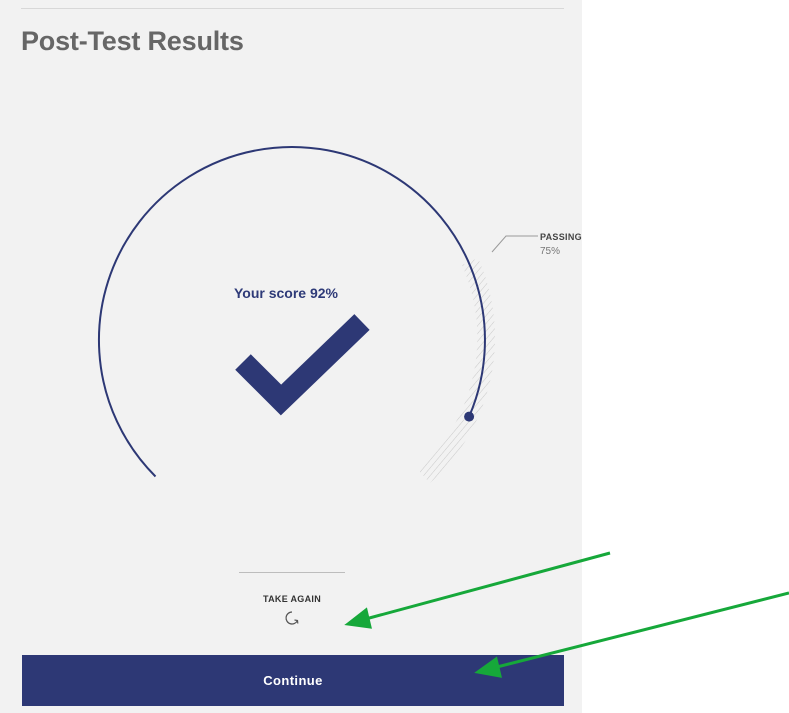  Describe the element at coordinates (550, 251) in the screenshot. I see `passing-value: 75%` at that location.